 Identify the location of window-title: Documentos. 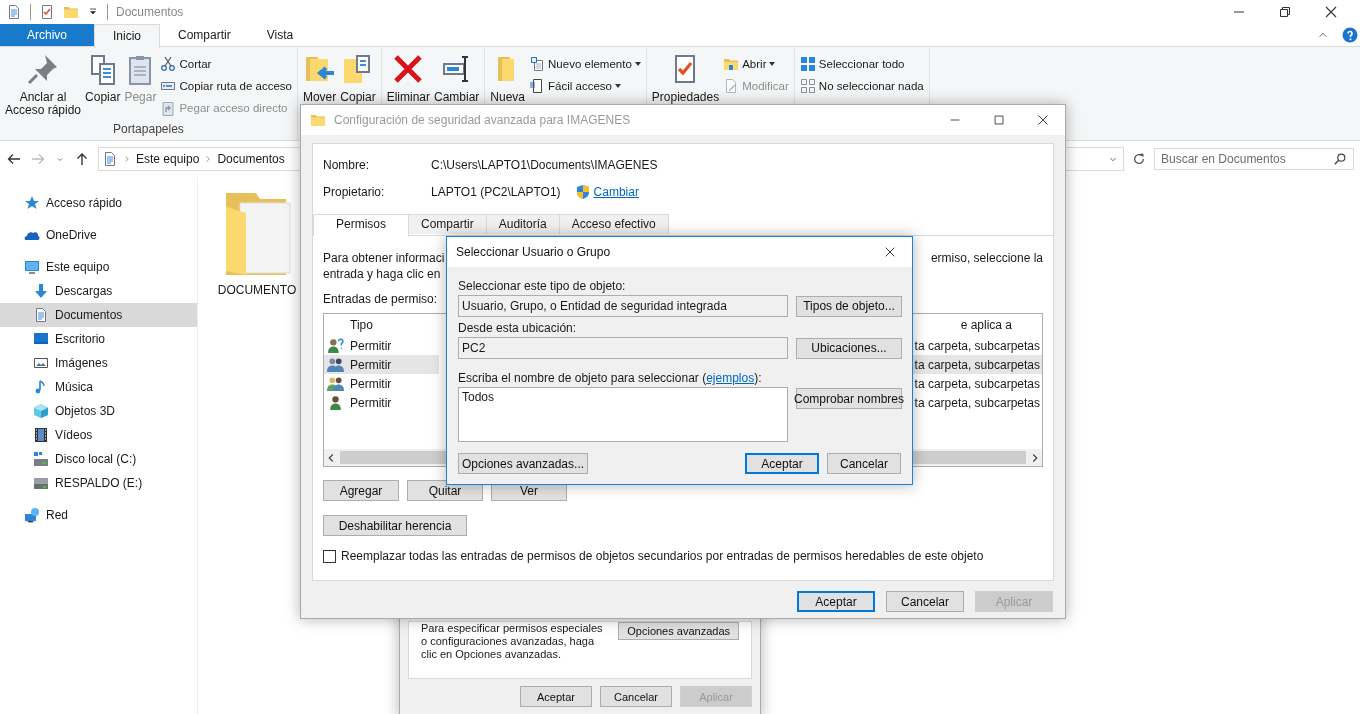
(150, 12).